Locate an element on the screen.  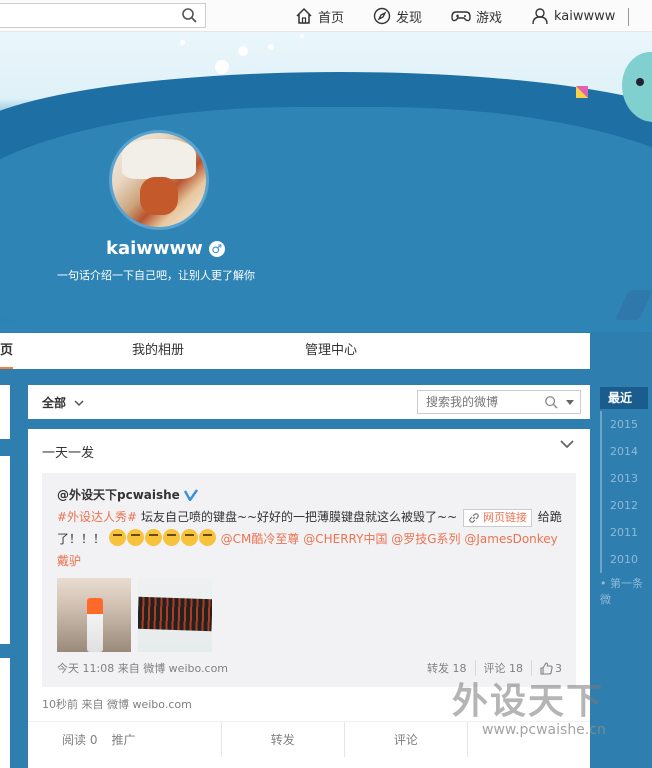
repost-actions: 转发 18 评论 18 3 is located at coordinates (490, 668).